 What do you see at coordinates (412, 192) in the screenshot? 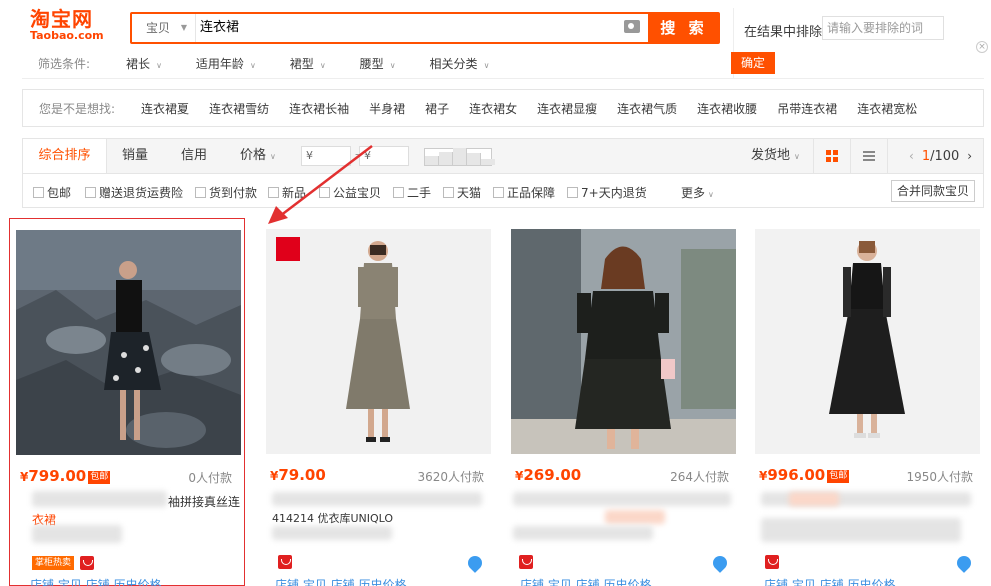
I see `check-second-hand: 二手` at bounding box center [412, 192].